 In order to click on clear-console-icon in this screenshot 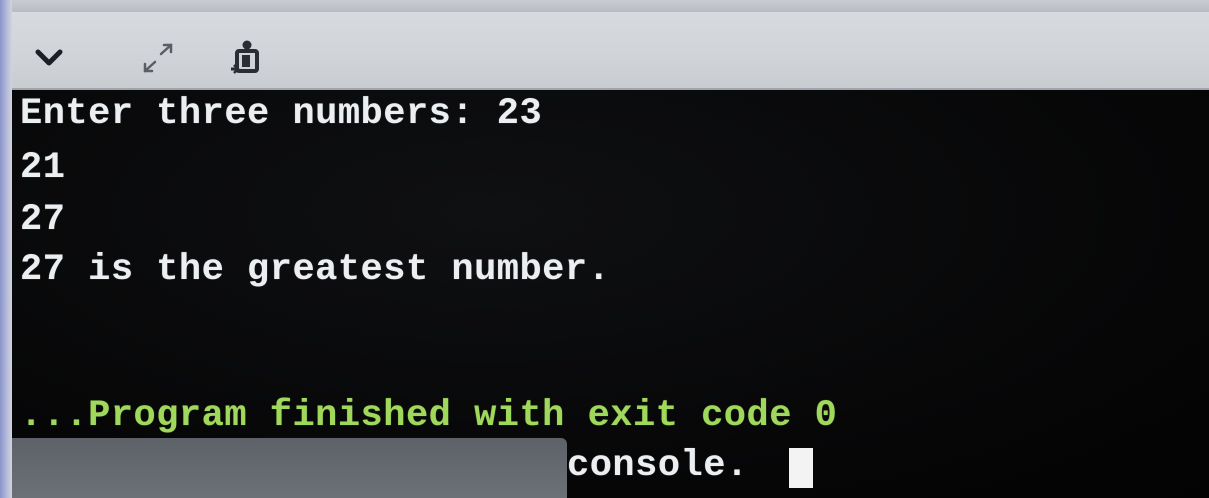, I will do `click(245, 58)`.